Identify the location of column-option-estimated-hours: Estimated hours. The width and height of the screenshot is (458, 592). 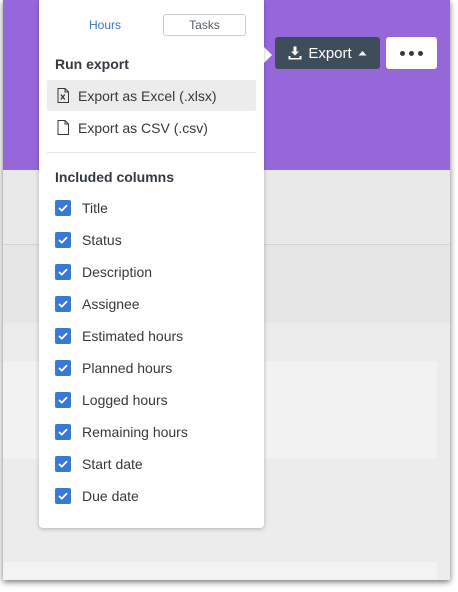
(119, 336).